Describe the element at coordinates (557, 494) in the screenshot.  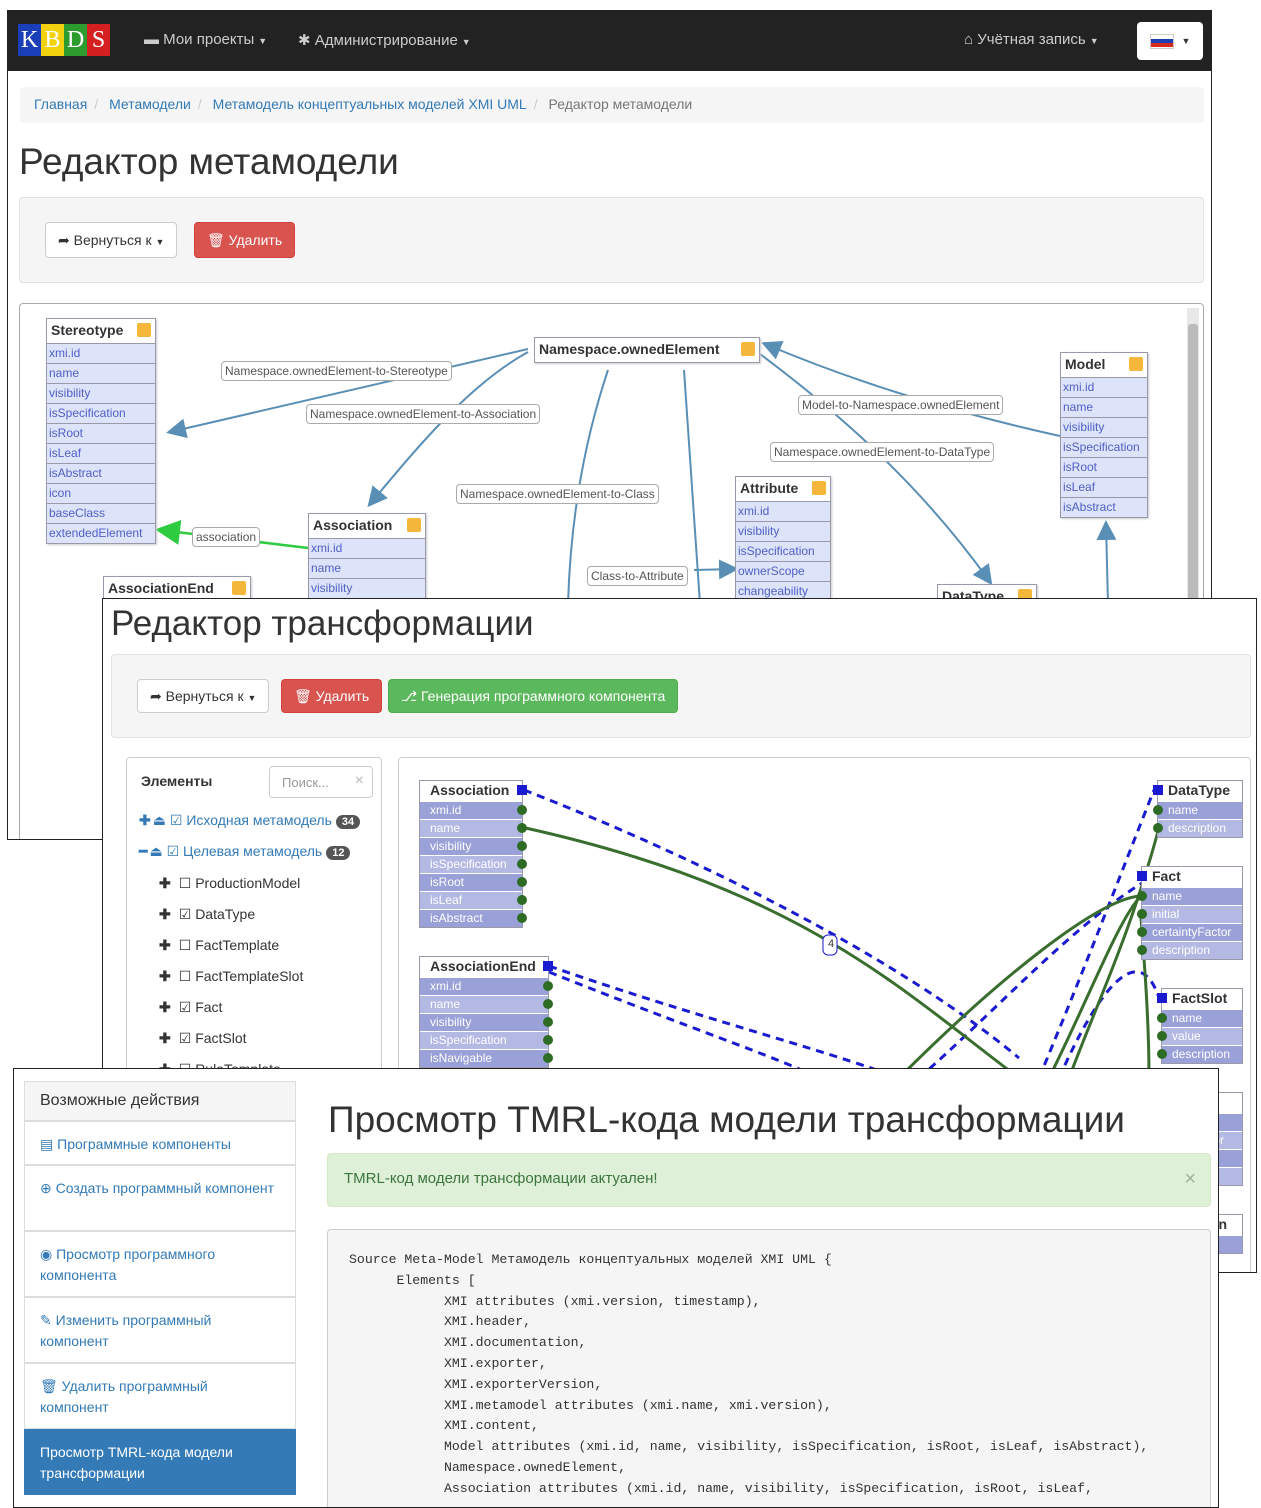
I see `link-label-to-class: Namespace.ownedElement-to-Class` at that location.